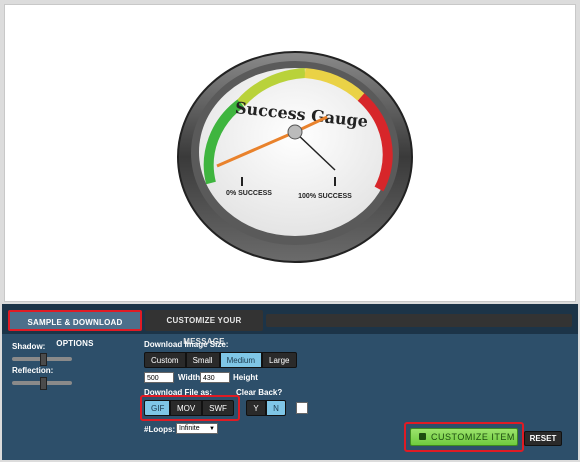  What do you see at coordinates (276, 408) in the screenshot?
I see `clear-back-no-button: N` at bounding box center [276, 408].